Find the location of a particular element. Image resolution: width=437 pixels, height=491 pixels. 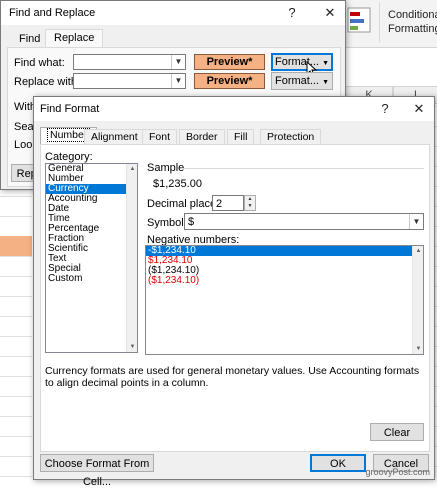

find-format-button: Format... ▼ is located at coordinates (302, 62).